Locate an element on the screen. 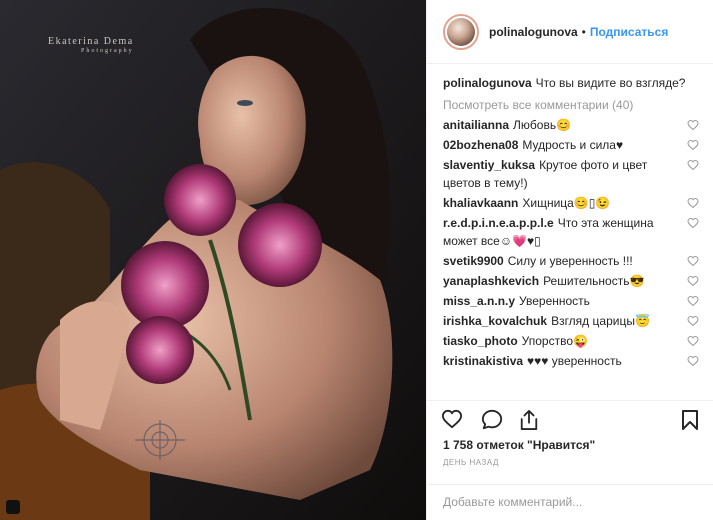 This screenshot has width=713, height=520. comment-username: slaventiy_kuksa is located at coordinates (489, 165).